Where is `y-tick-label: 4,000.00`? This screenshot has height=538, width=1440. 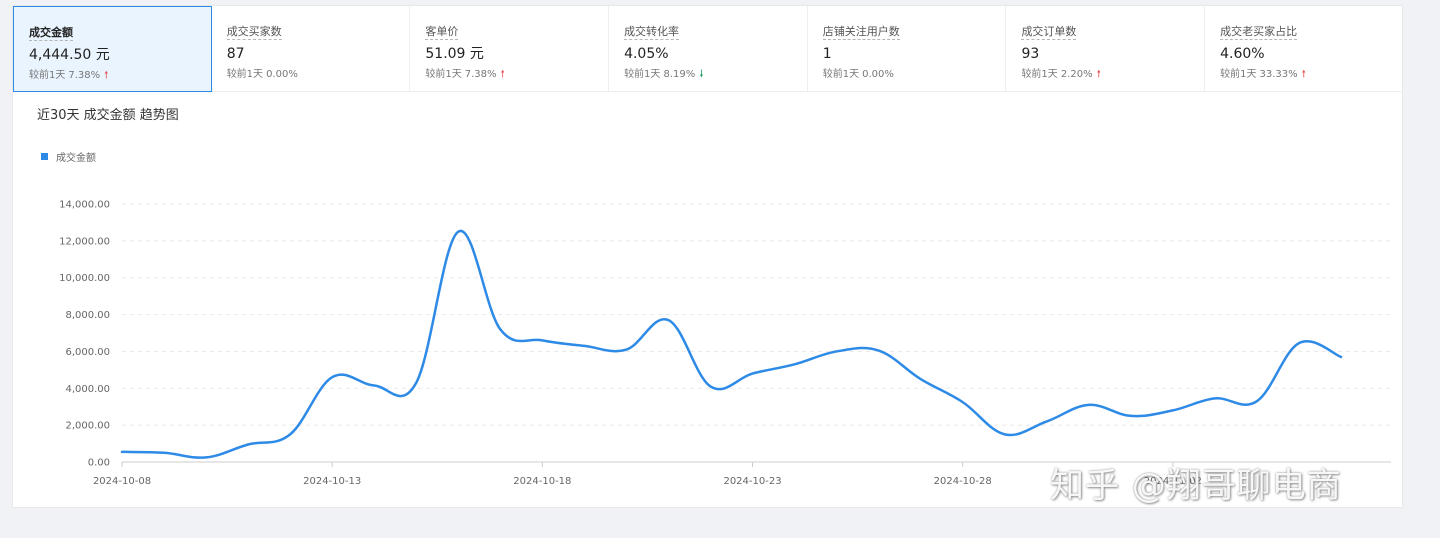 y-tick-label: 4,000.00 is located at coordinates (87, 389).